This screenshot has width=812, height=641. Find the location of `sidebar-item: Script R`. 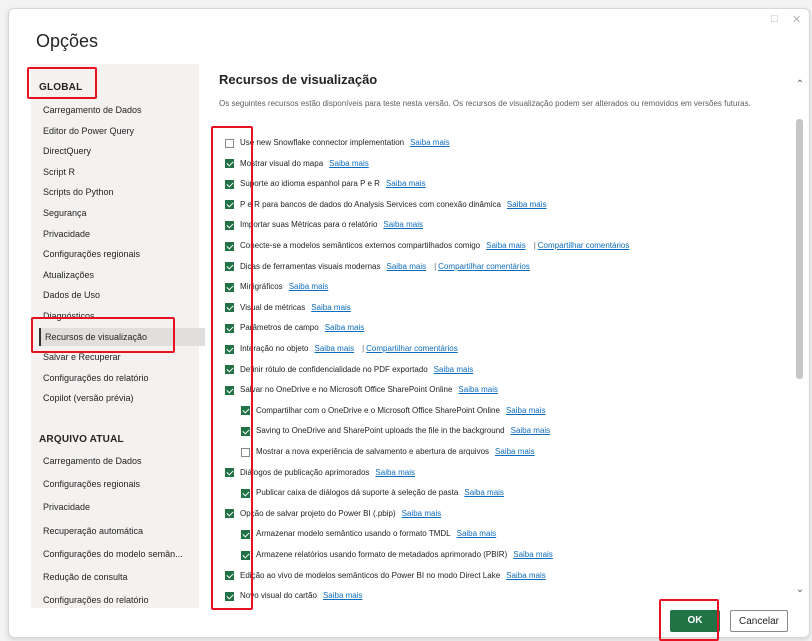

sidebar-item: Script R is located at coordinates (121, 172).